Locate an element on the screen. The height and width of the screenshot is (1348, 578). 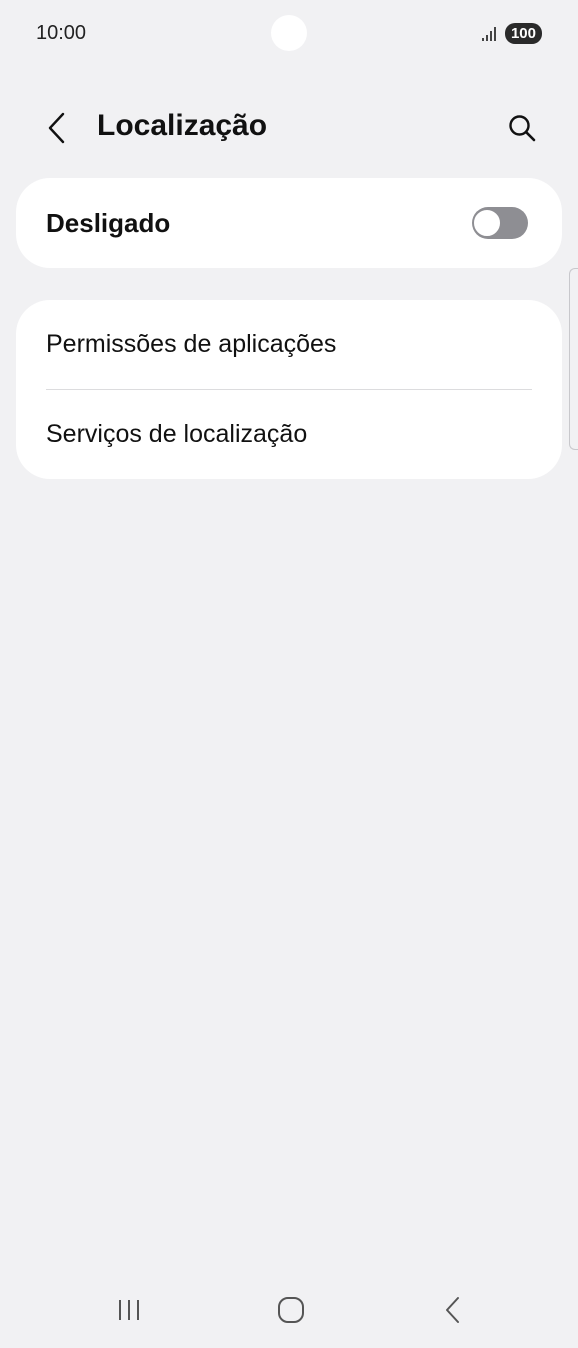
camera-cutout is located at coordinates (289, 33).